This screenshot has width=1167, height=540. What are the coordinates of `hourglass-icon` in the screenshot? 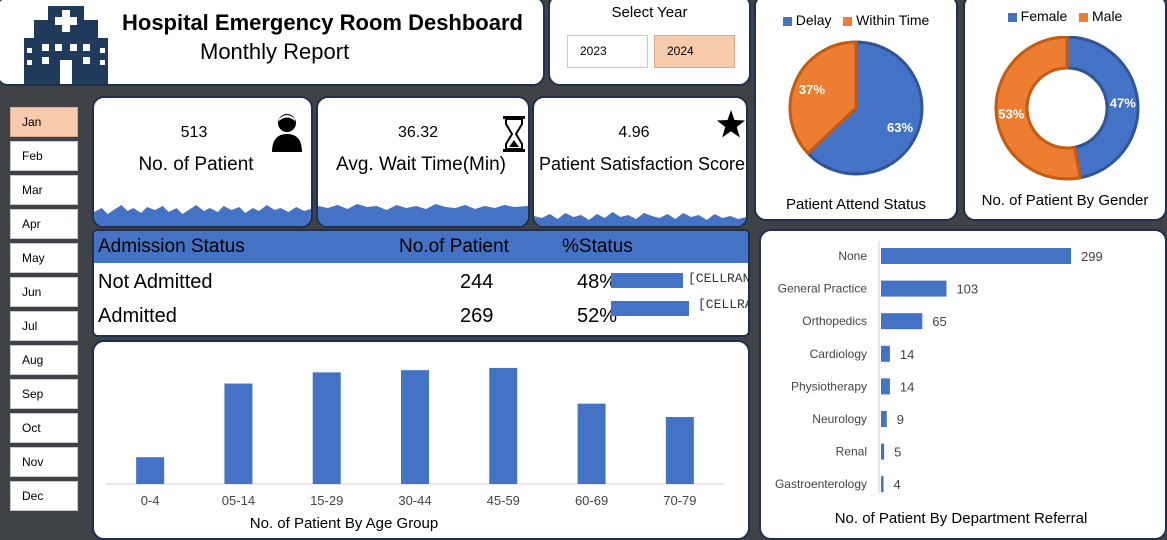 It's located at (514, 134).